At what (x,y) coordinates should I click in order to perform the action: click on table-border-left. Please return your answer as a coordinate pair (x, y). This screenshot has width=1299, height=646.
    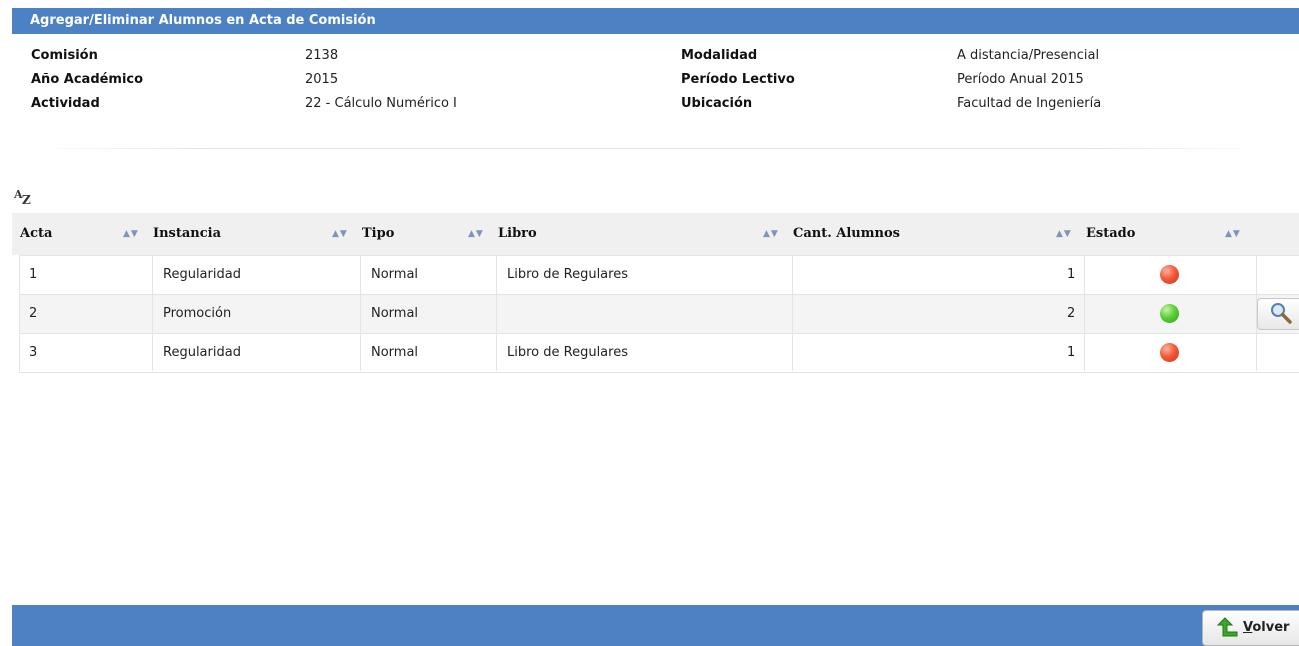
    Looking at the image, I should click on (19, 313).